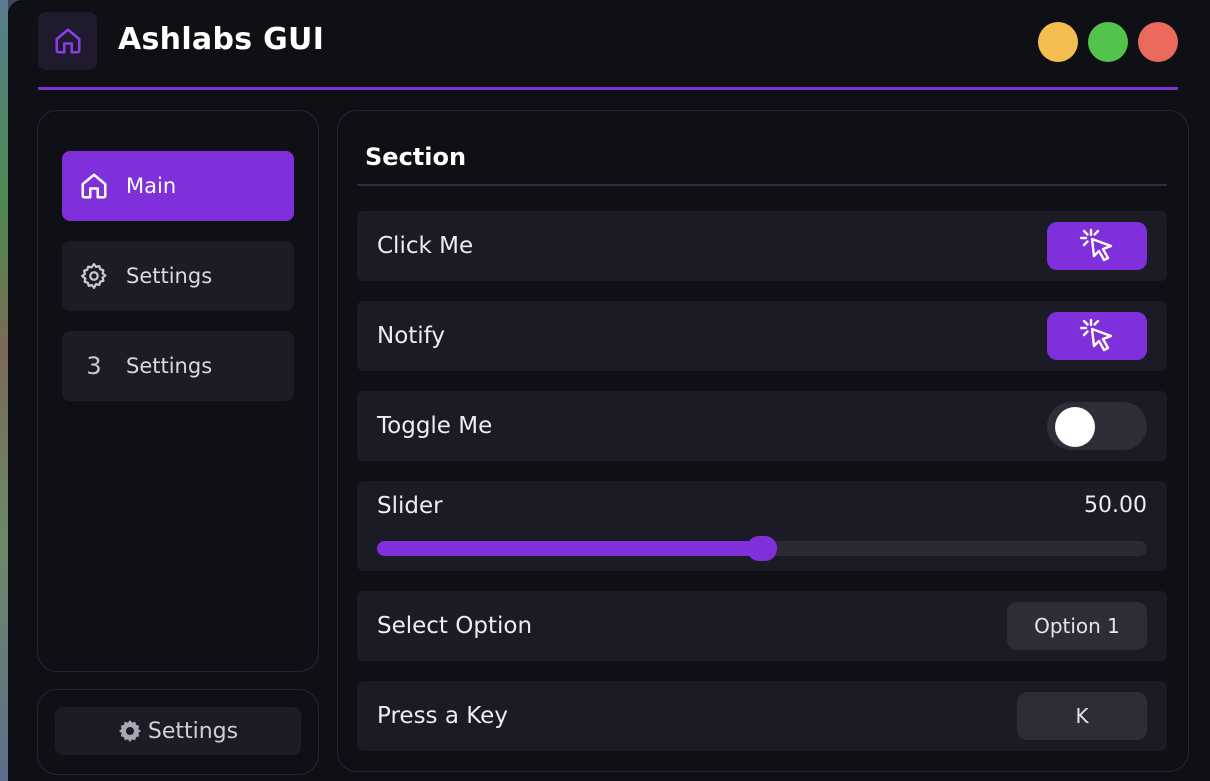 The image size is (1210, 781). I want to click on number-icon: 3, so click(94, 366).